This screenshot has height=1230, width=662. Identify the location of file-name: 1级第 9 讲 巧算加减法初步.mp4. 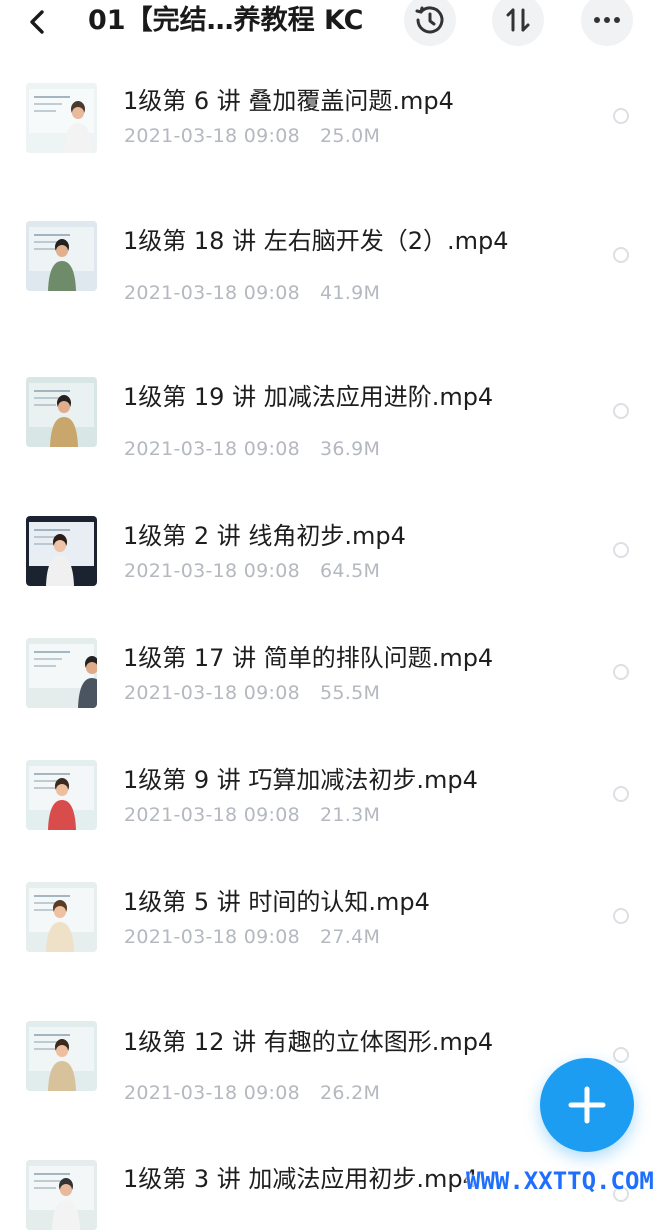
(300, 780).